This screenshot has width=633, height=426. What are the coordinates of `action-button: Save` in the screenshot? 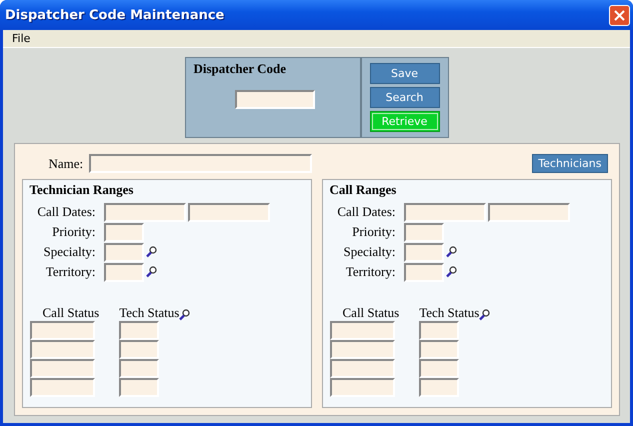 It's located at (405, 73).